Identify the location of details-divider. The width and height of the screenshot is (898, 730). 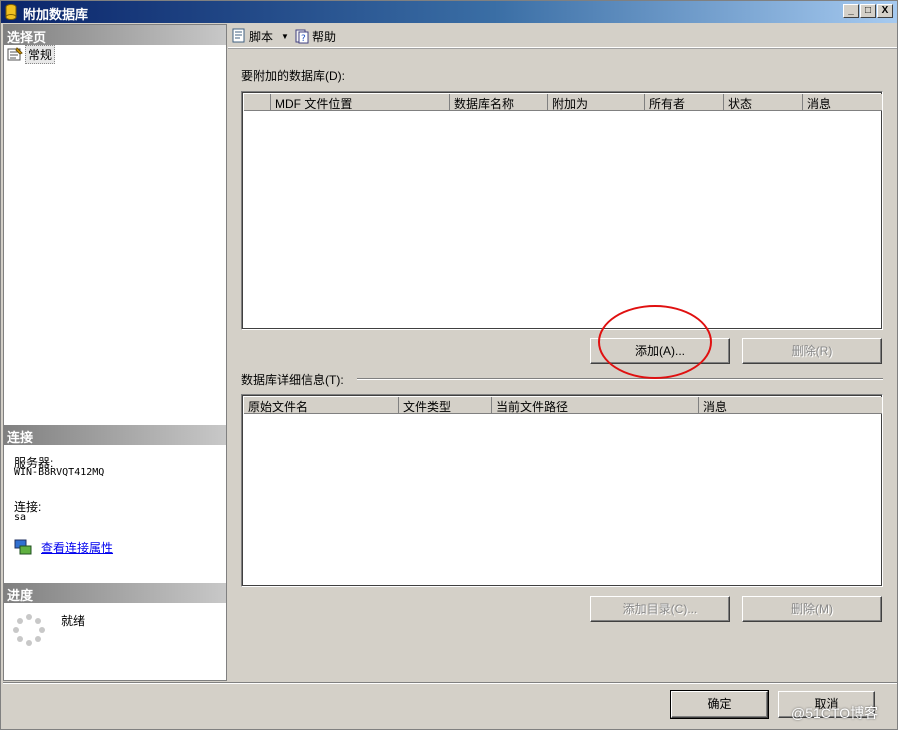
(620, 379).